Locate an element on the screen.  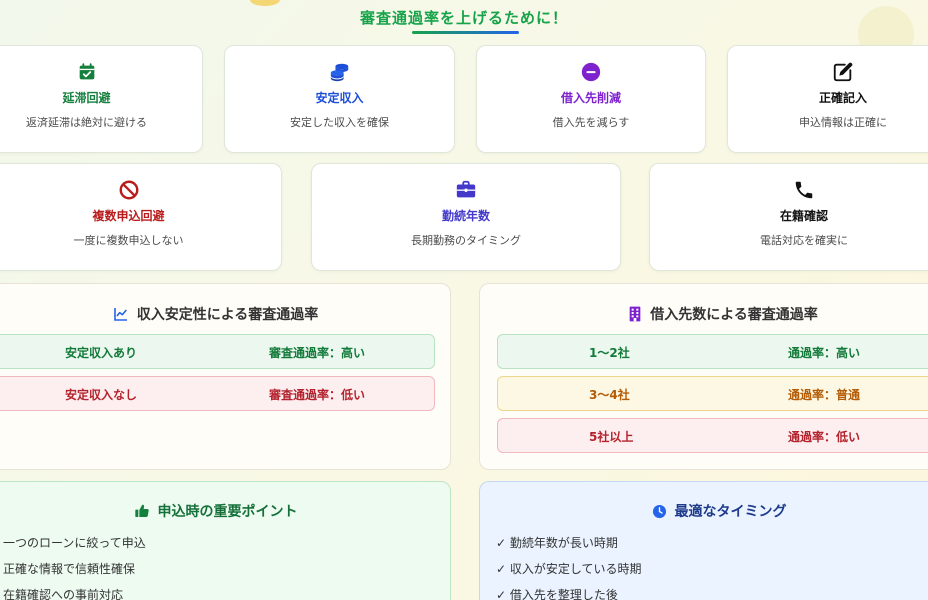
tip-title: 延滞回避 is located at coordinates (86, 98).